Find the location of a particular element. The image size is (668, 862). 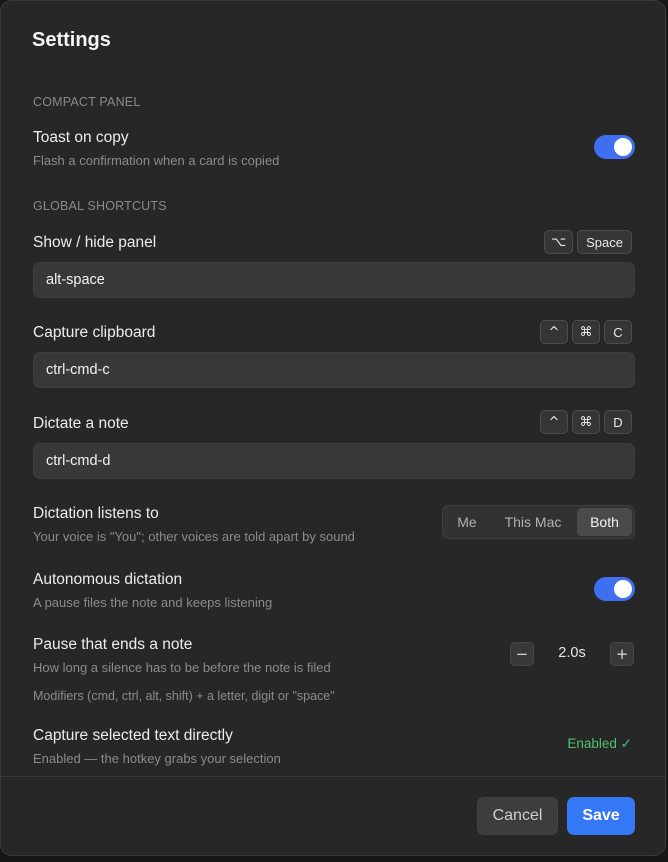

option-key-icon: ⌥ is located at coordinates (559, 242).